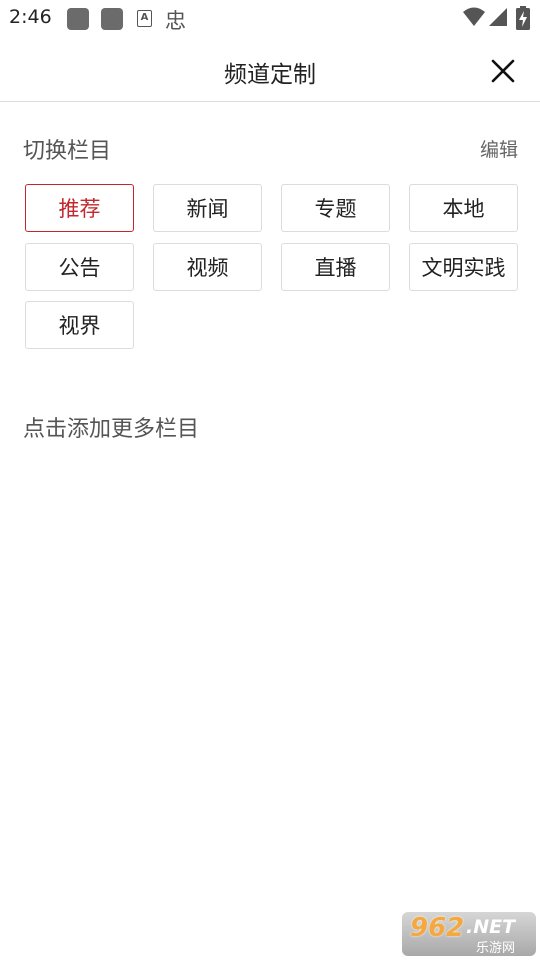 The height and width of the screenshot is (960, 540). What do you see at coordinates (523, 18) in the screenshot?
I see `battery-charging-icon` at bounding box center [523, 18].